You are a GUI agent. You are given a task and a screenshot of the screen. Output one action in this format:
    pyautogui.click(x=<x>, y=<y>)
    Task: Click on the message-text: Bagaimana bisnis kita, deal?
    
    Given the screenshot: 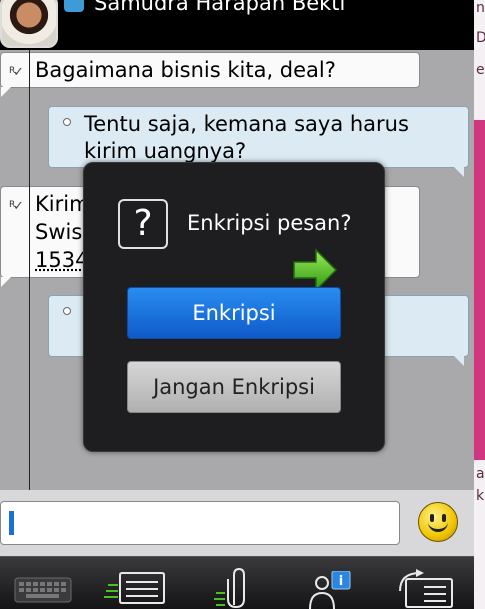 What is the action you would take?
    pyautogui.click(x=185, y=70)
    